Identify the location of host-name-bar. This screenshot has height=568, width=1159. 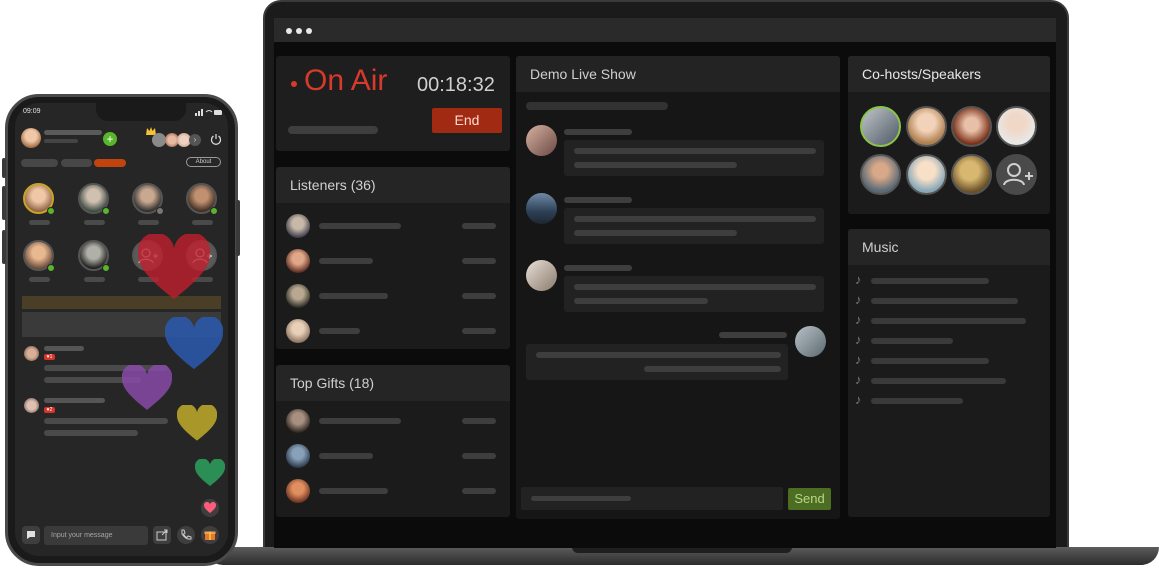
(73, 132).